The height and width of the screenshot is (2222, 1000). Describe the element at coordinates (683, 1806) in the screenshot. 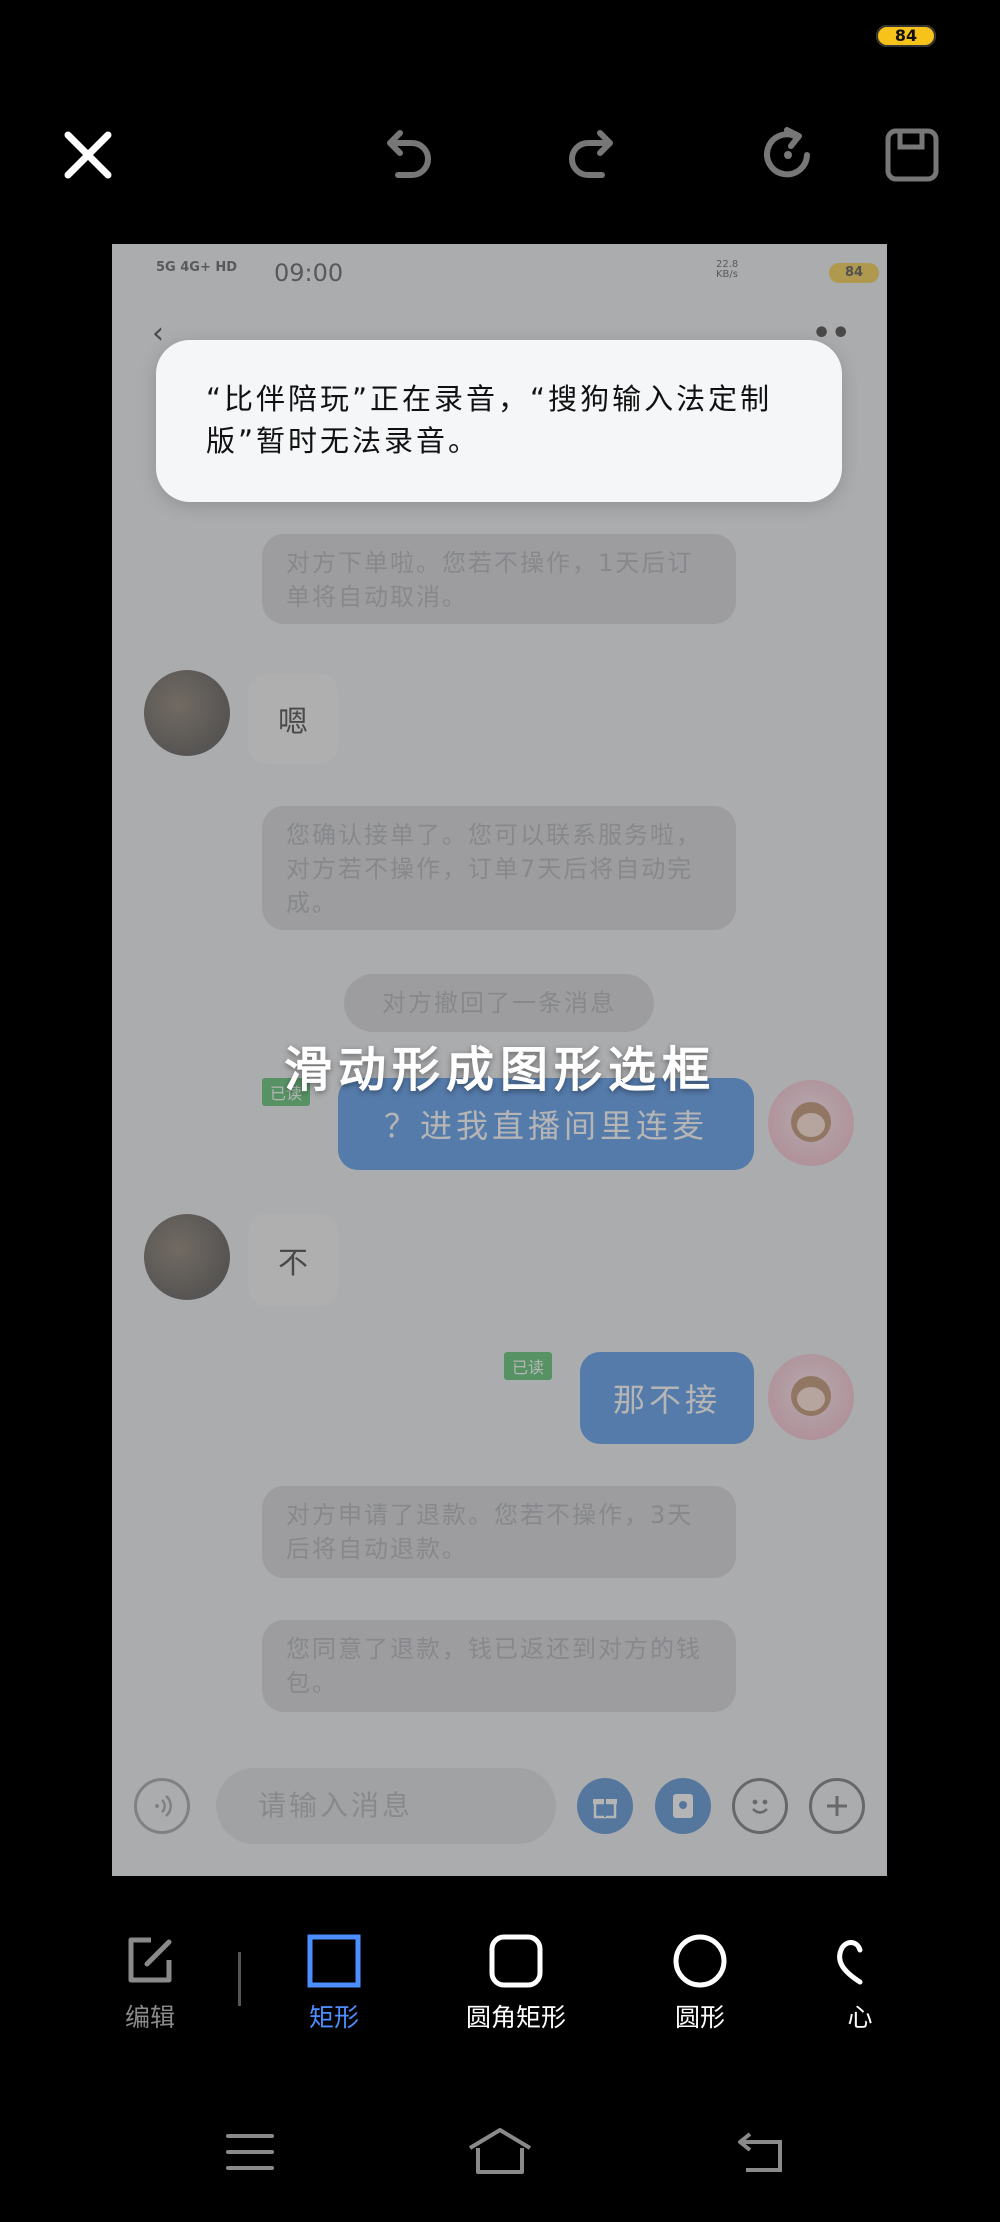

I see `red-packet-icon` at that location.